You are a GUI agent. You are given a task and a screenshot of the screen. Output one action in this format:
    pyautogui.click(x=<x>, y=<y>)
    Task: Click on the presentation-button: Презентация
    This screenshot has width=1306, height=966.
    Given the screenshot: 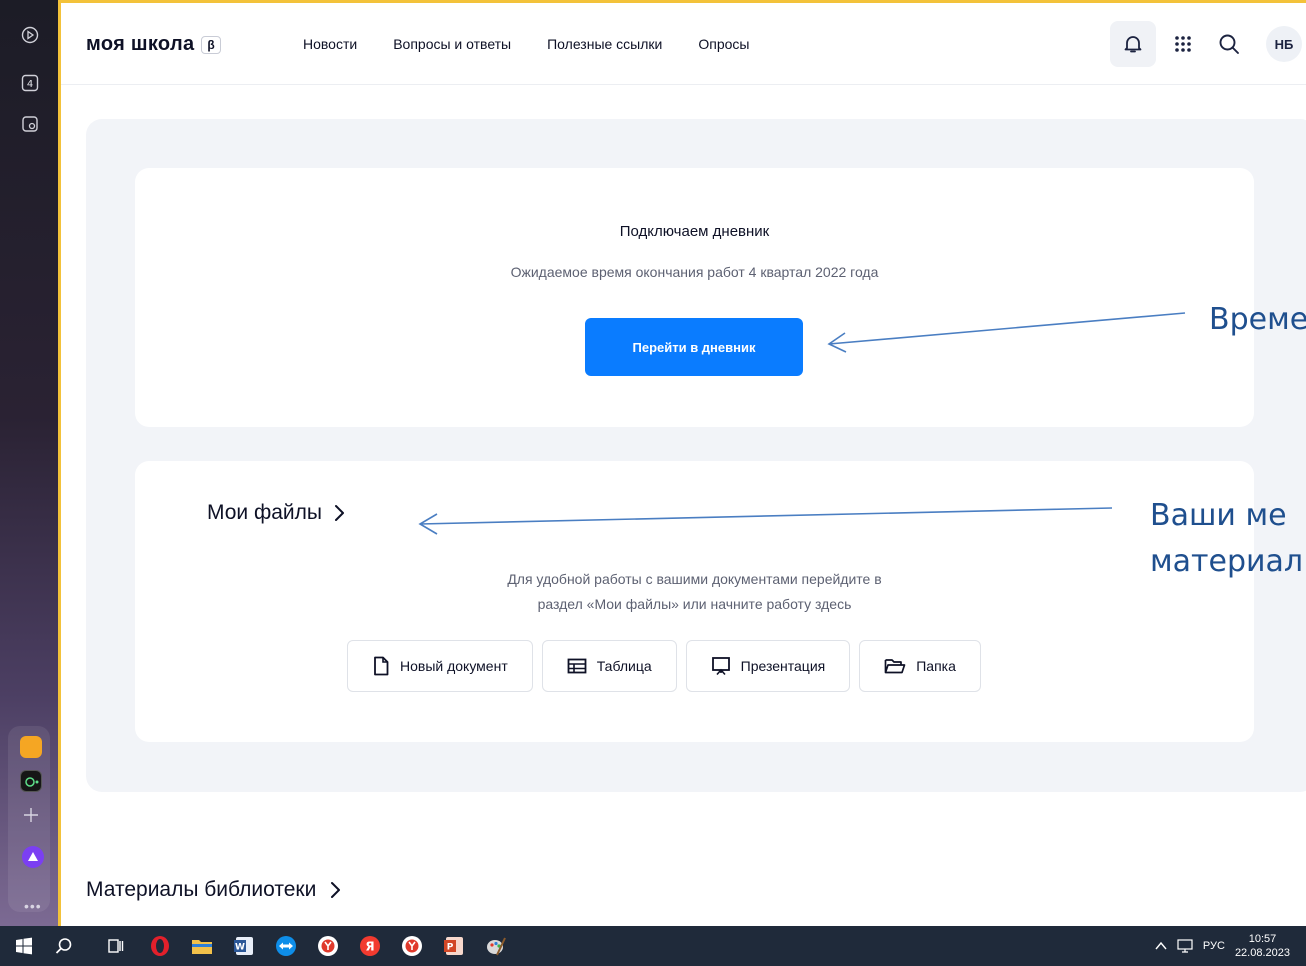 What is the action you would take?
    pyautogui.click(x=768, y=666)
    